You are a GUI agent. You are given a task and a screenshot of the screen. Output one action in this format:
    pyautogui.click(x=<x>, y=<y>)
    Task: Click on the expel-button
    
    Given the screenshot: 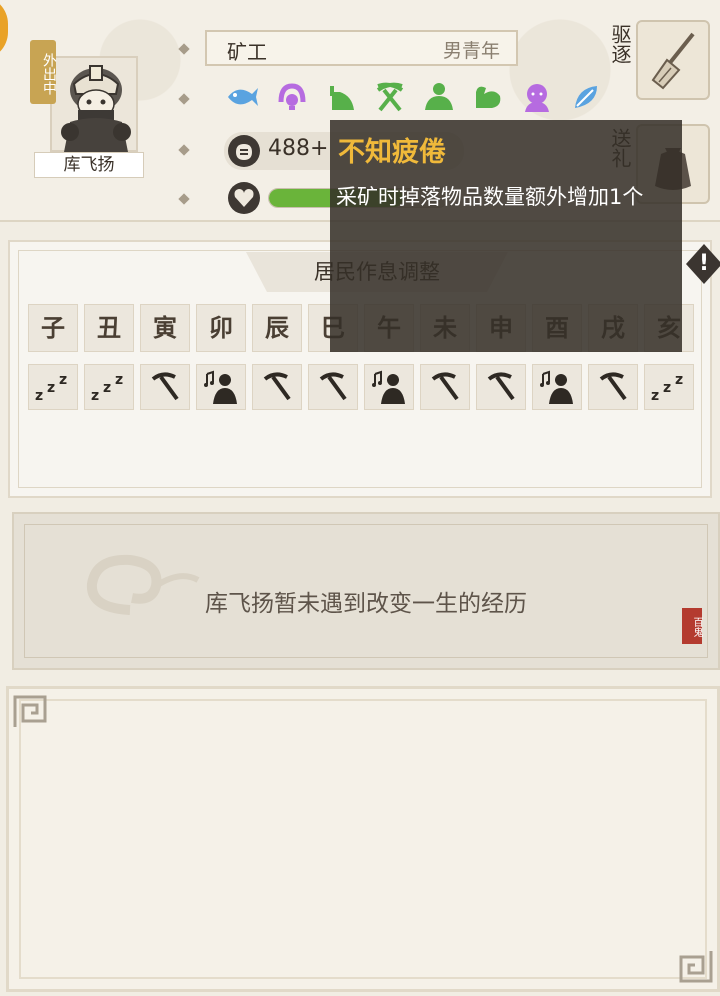 What is the action you would take?
    pyautogui.click(x=673, y=60)
    